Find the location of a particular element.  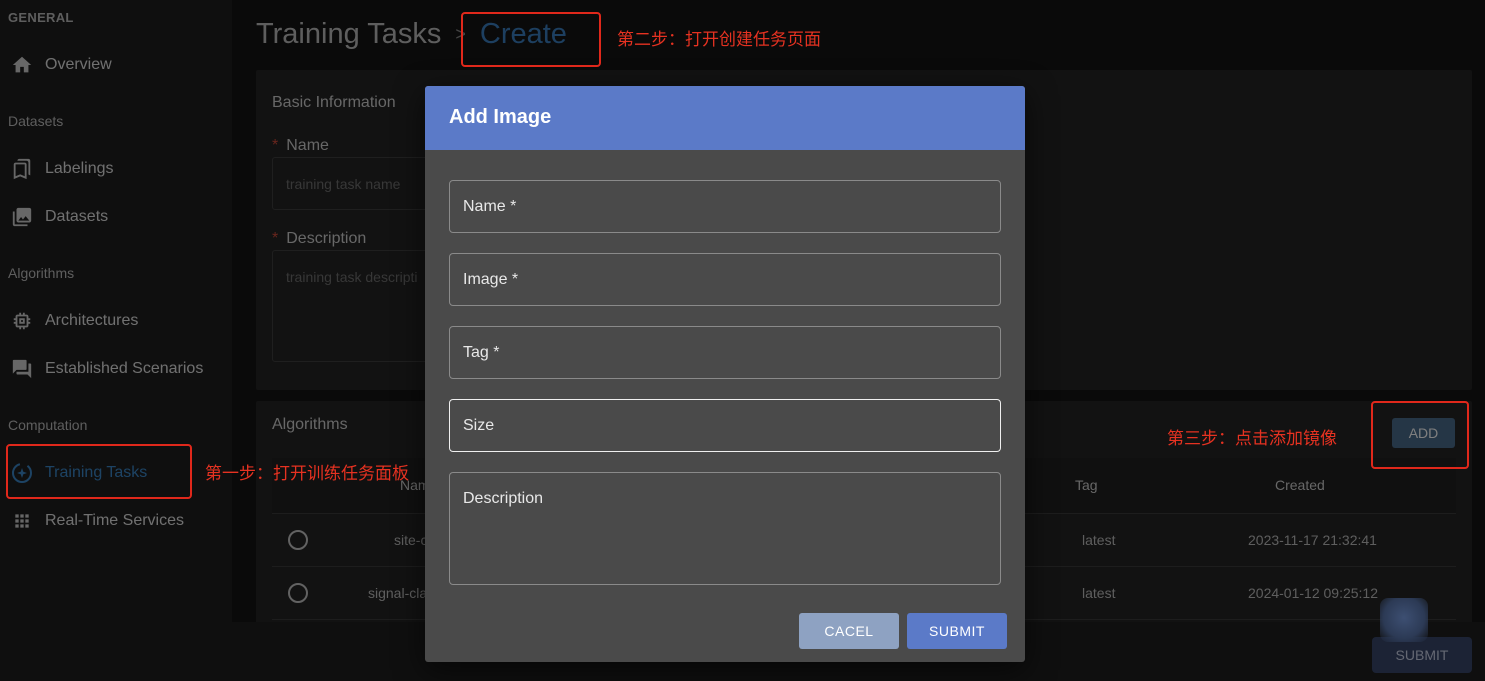

dialog-submit-button: SUBMIT is located at coordinates (957, 631).